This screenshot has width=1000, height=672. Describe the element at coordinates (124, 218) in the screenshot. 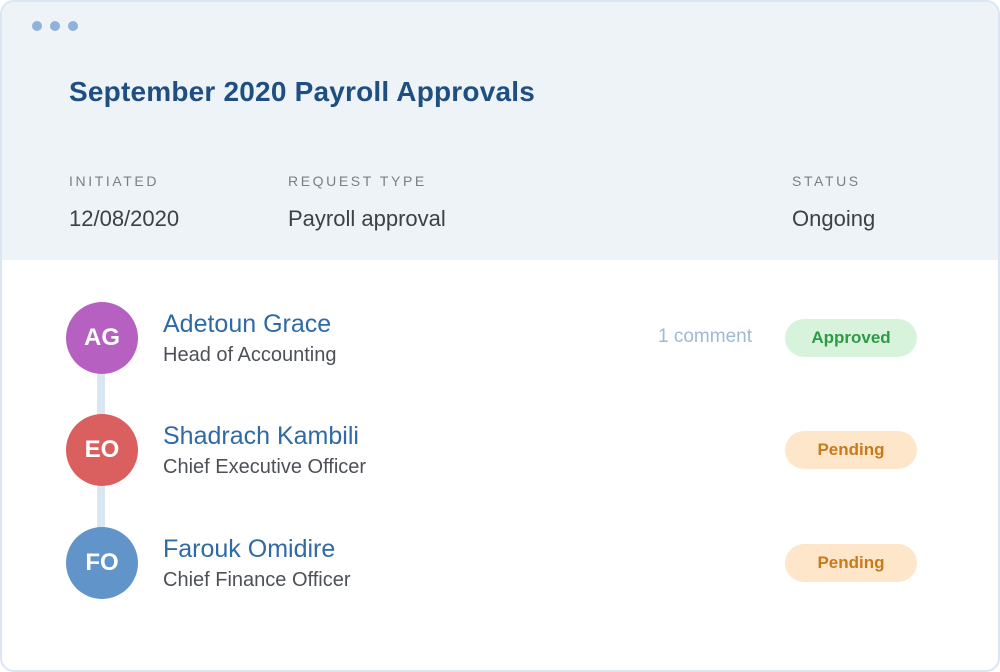

I see `initiated-value: 12/08/2020` at that location.